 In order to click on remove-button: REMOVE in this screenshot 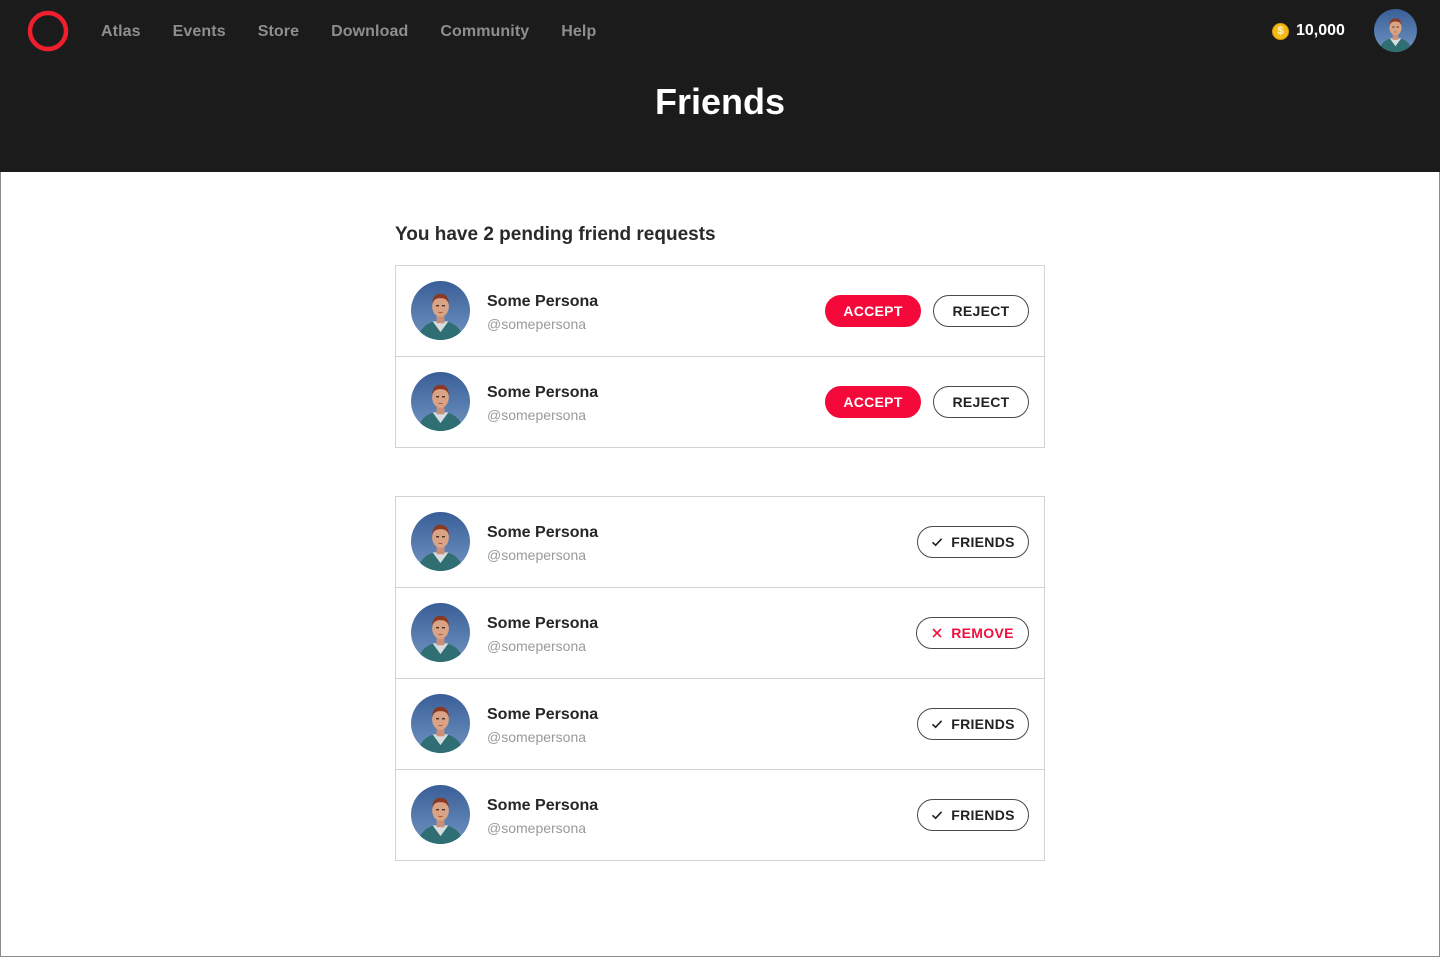, I will do `click(972, 633)`.